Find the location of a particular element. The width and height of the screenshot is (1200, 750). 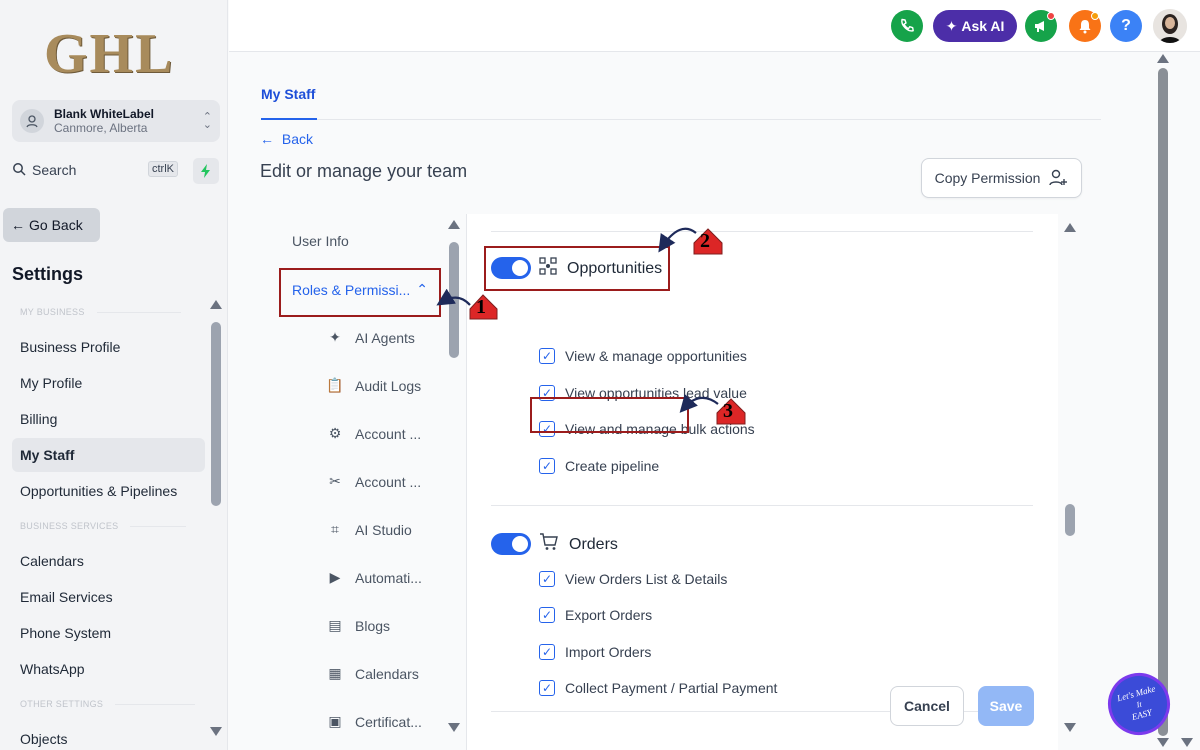

svg-text: EASY is located at coordinates (1142, 714).